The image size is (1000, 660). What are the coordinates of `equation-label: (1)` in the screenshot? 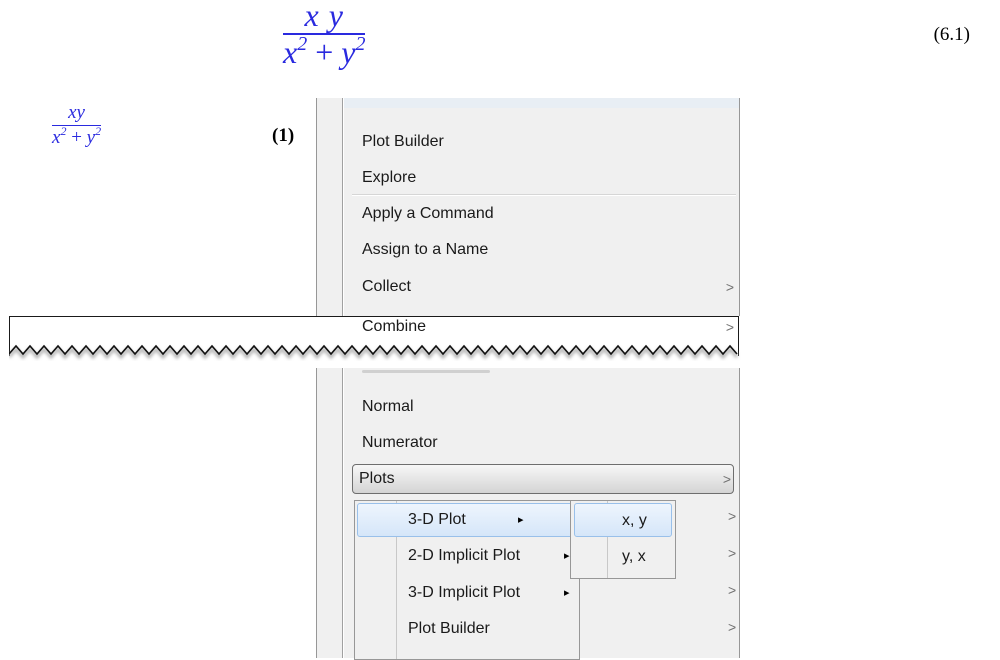 It's located at (283, 135).